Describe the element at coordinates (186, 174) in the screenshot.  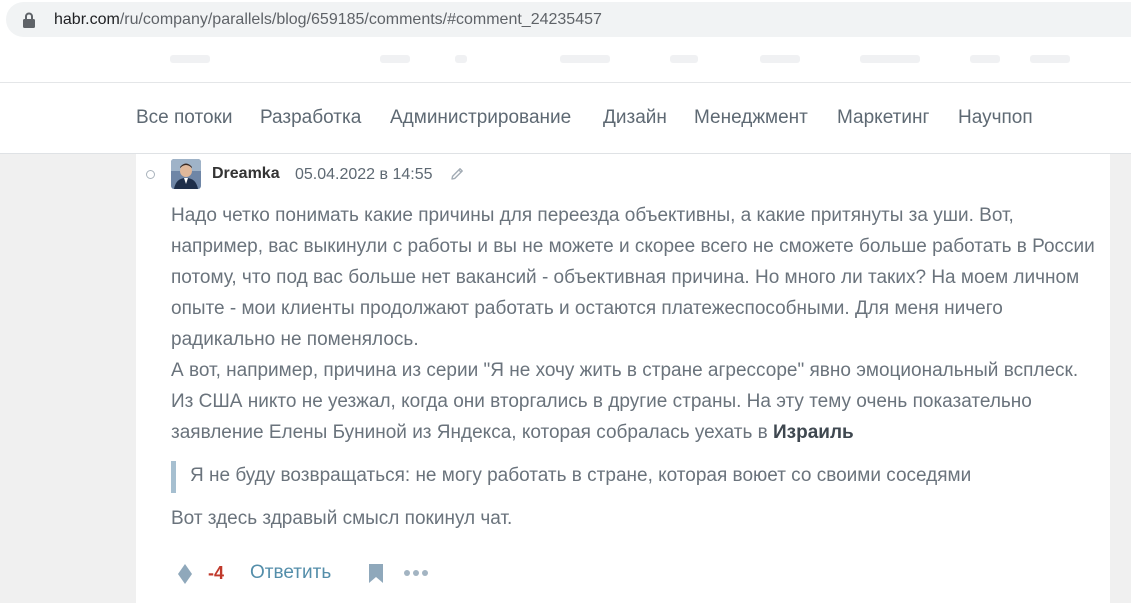
I see `avatar` at that location.